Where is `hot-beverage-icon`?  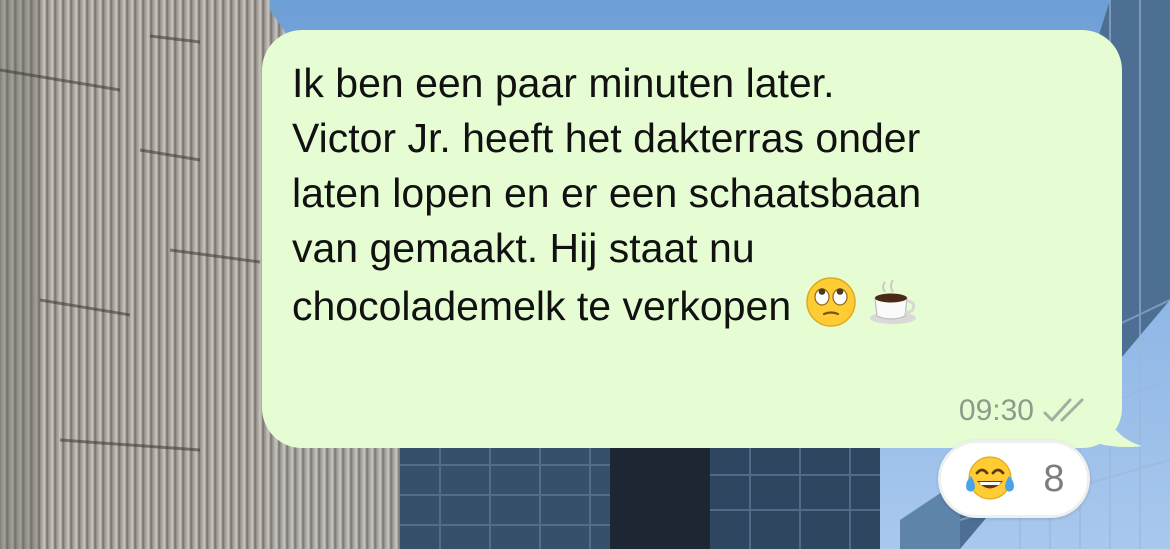 hot-beverage-icon is located at coordinates (893, 302).